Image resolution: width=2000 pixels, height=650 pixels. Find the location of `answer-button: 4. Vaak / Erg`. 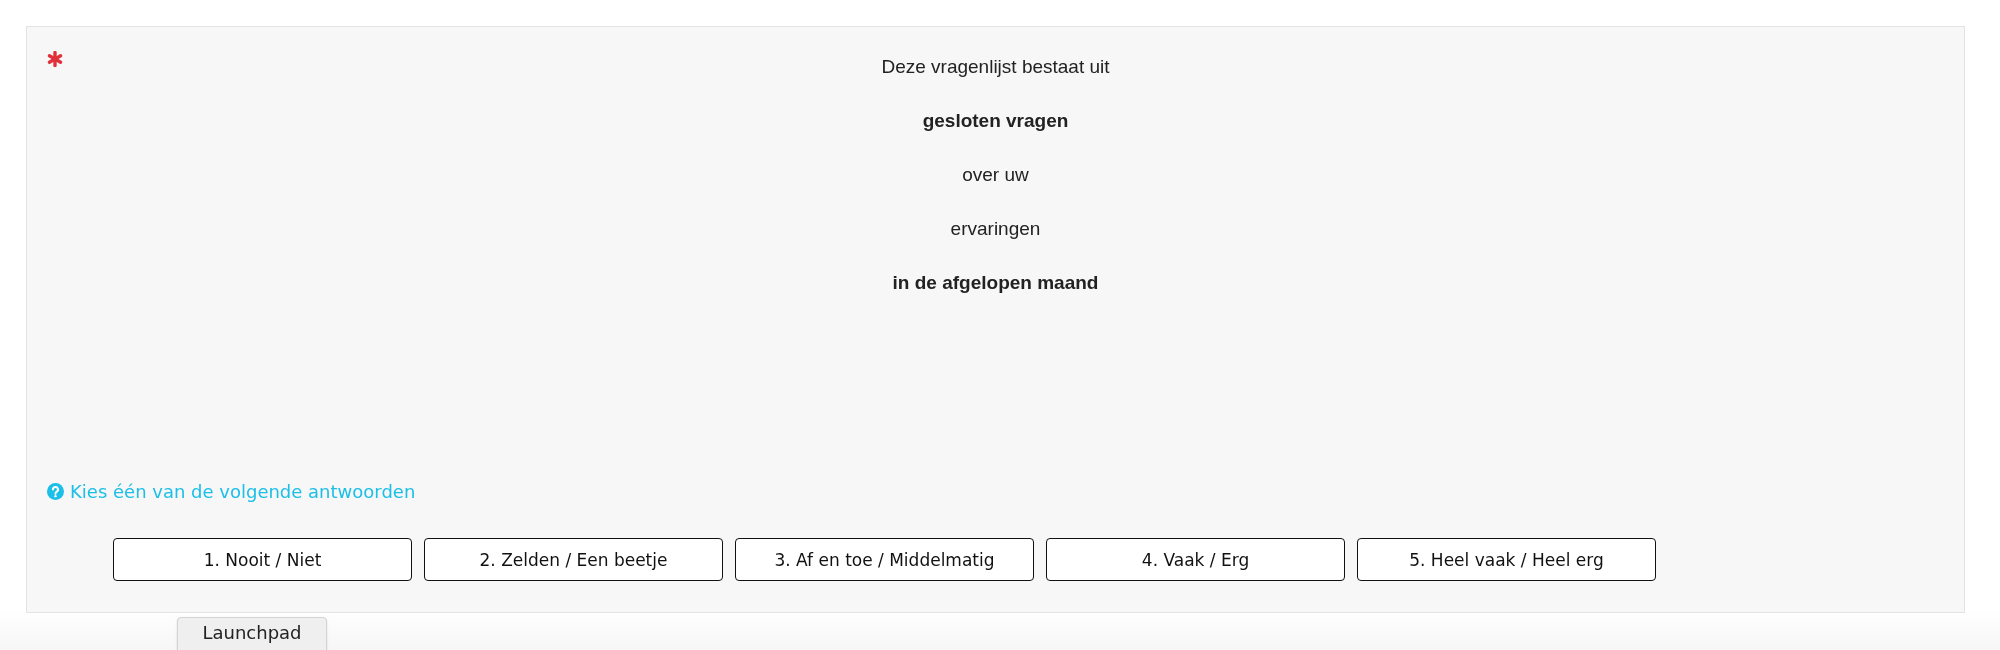

answer-button: 4. Vaak / Erg is located at coordinates (1195, 559).